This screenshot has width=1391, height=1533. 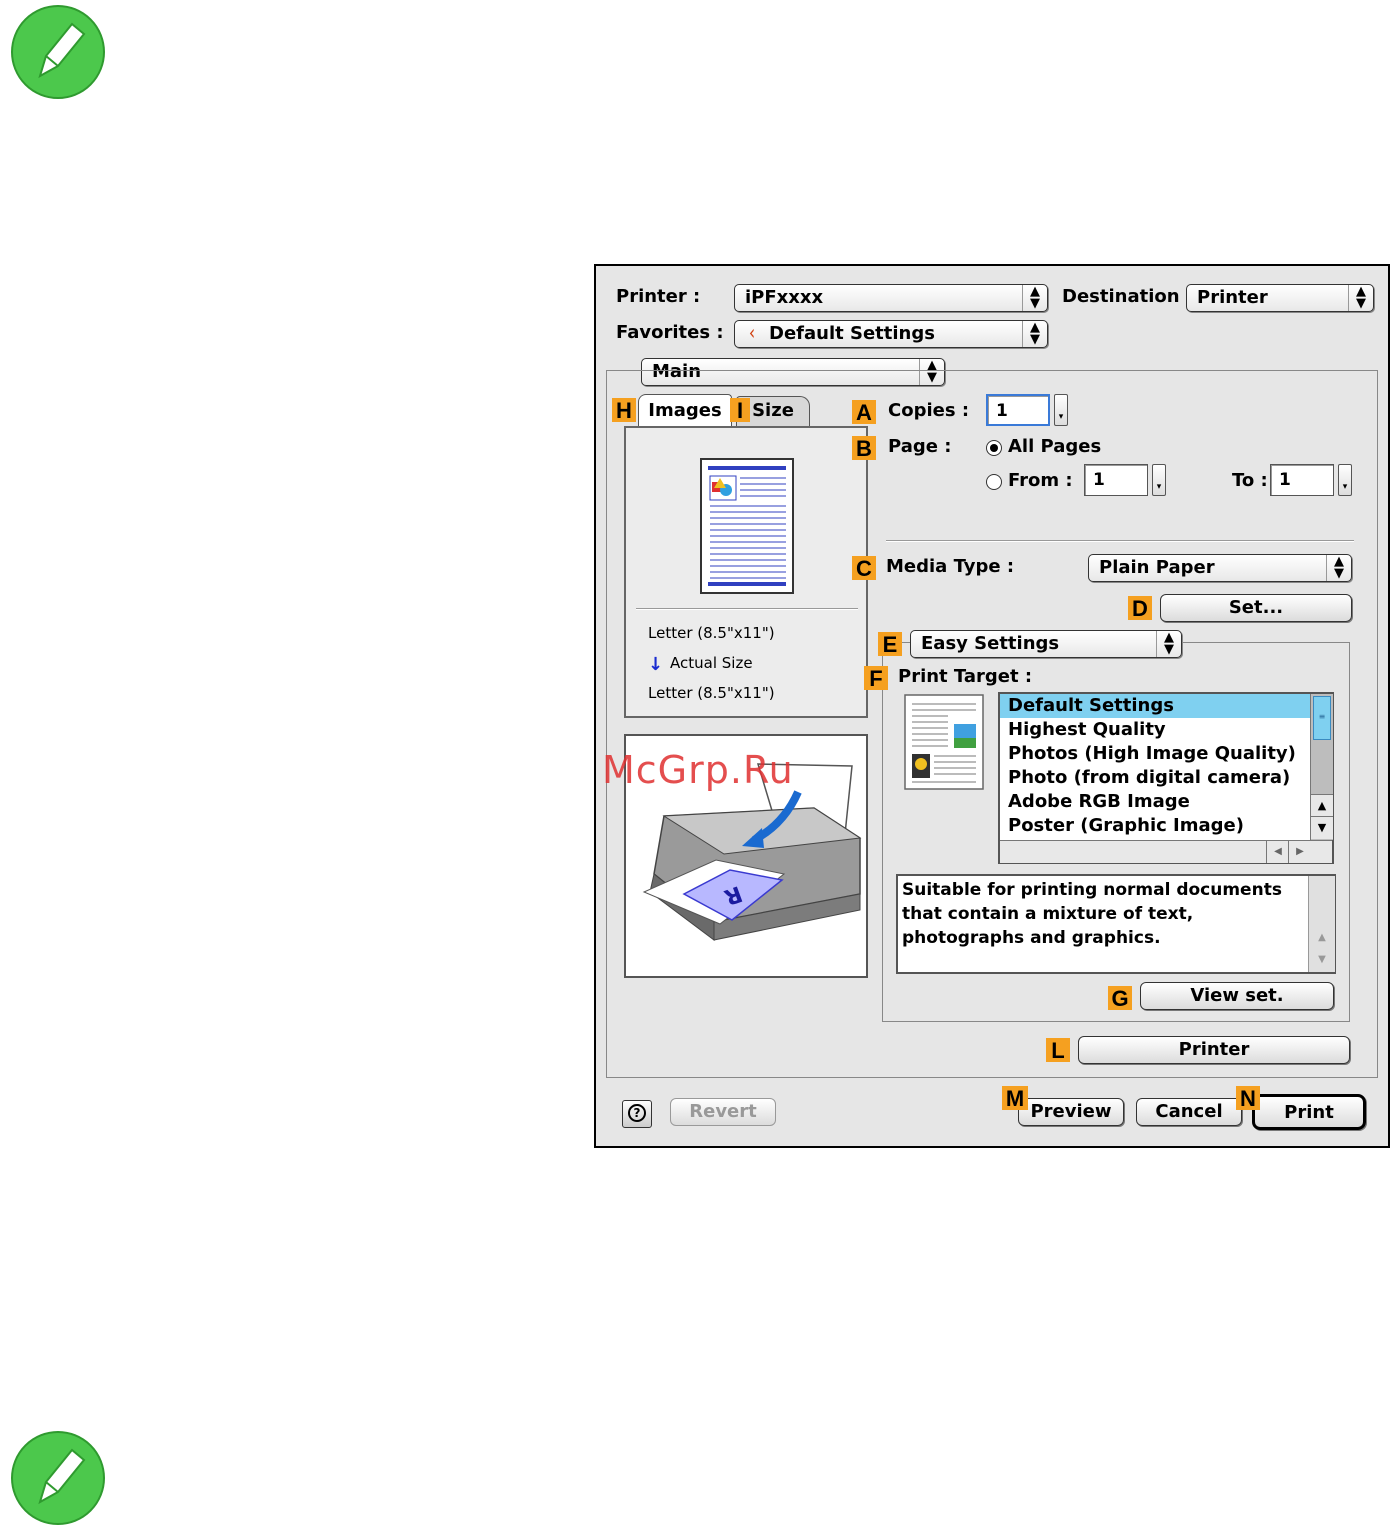 What do you see at coordinates (1248, 1098) in the screenshot?
I see `marker-n: N` at bounding box center [1248, 1098].